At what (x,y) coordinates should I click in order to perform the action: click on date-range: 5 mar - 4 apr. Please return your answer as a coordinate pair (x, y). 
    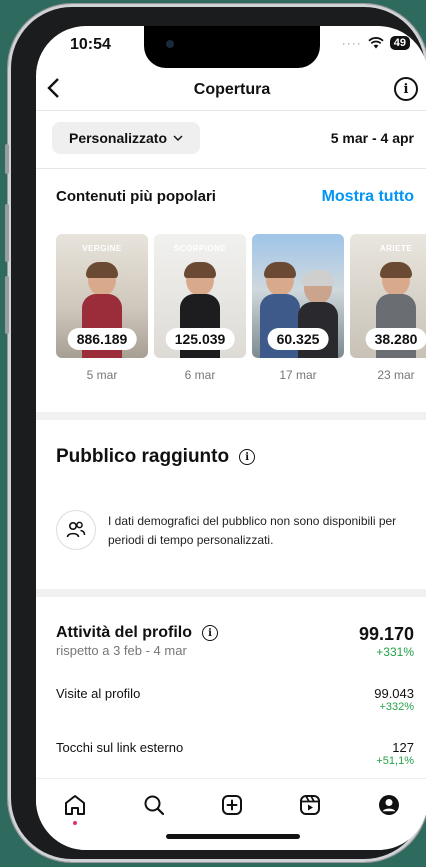
    Looking at the image, I should click on (372, 138).